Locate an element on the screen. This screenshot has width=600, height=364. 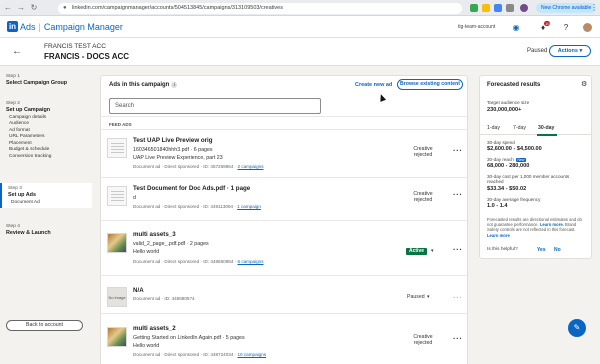
browse-existing-content-button: Browse existing content is located at coordinates (430, 84).